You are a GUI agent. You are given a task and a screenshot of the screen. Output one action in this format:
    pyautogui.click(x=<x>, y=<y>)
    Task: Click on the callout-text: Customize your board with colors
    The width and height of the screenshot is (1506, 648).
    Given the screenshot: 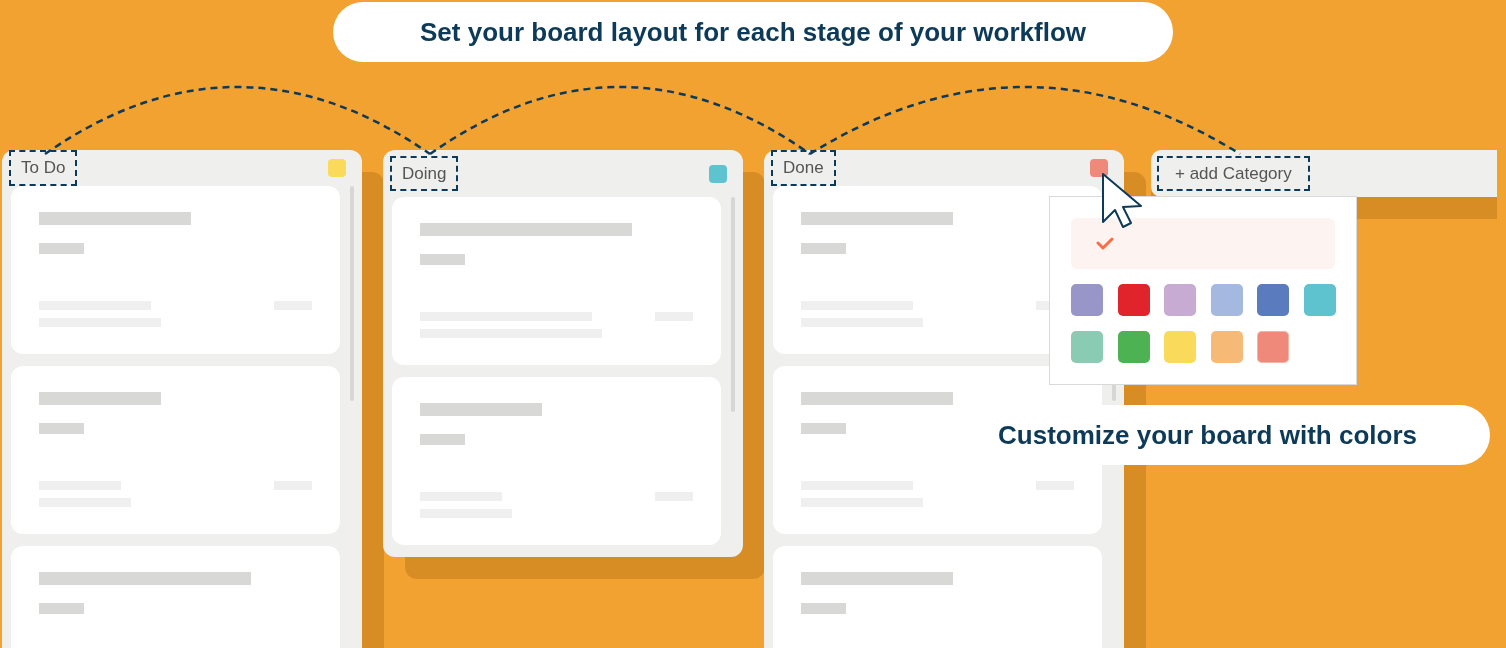 What is the action you would take?
    pyautogui.click(x=1207, y=435)
    